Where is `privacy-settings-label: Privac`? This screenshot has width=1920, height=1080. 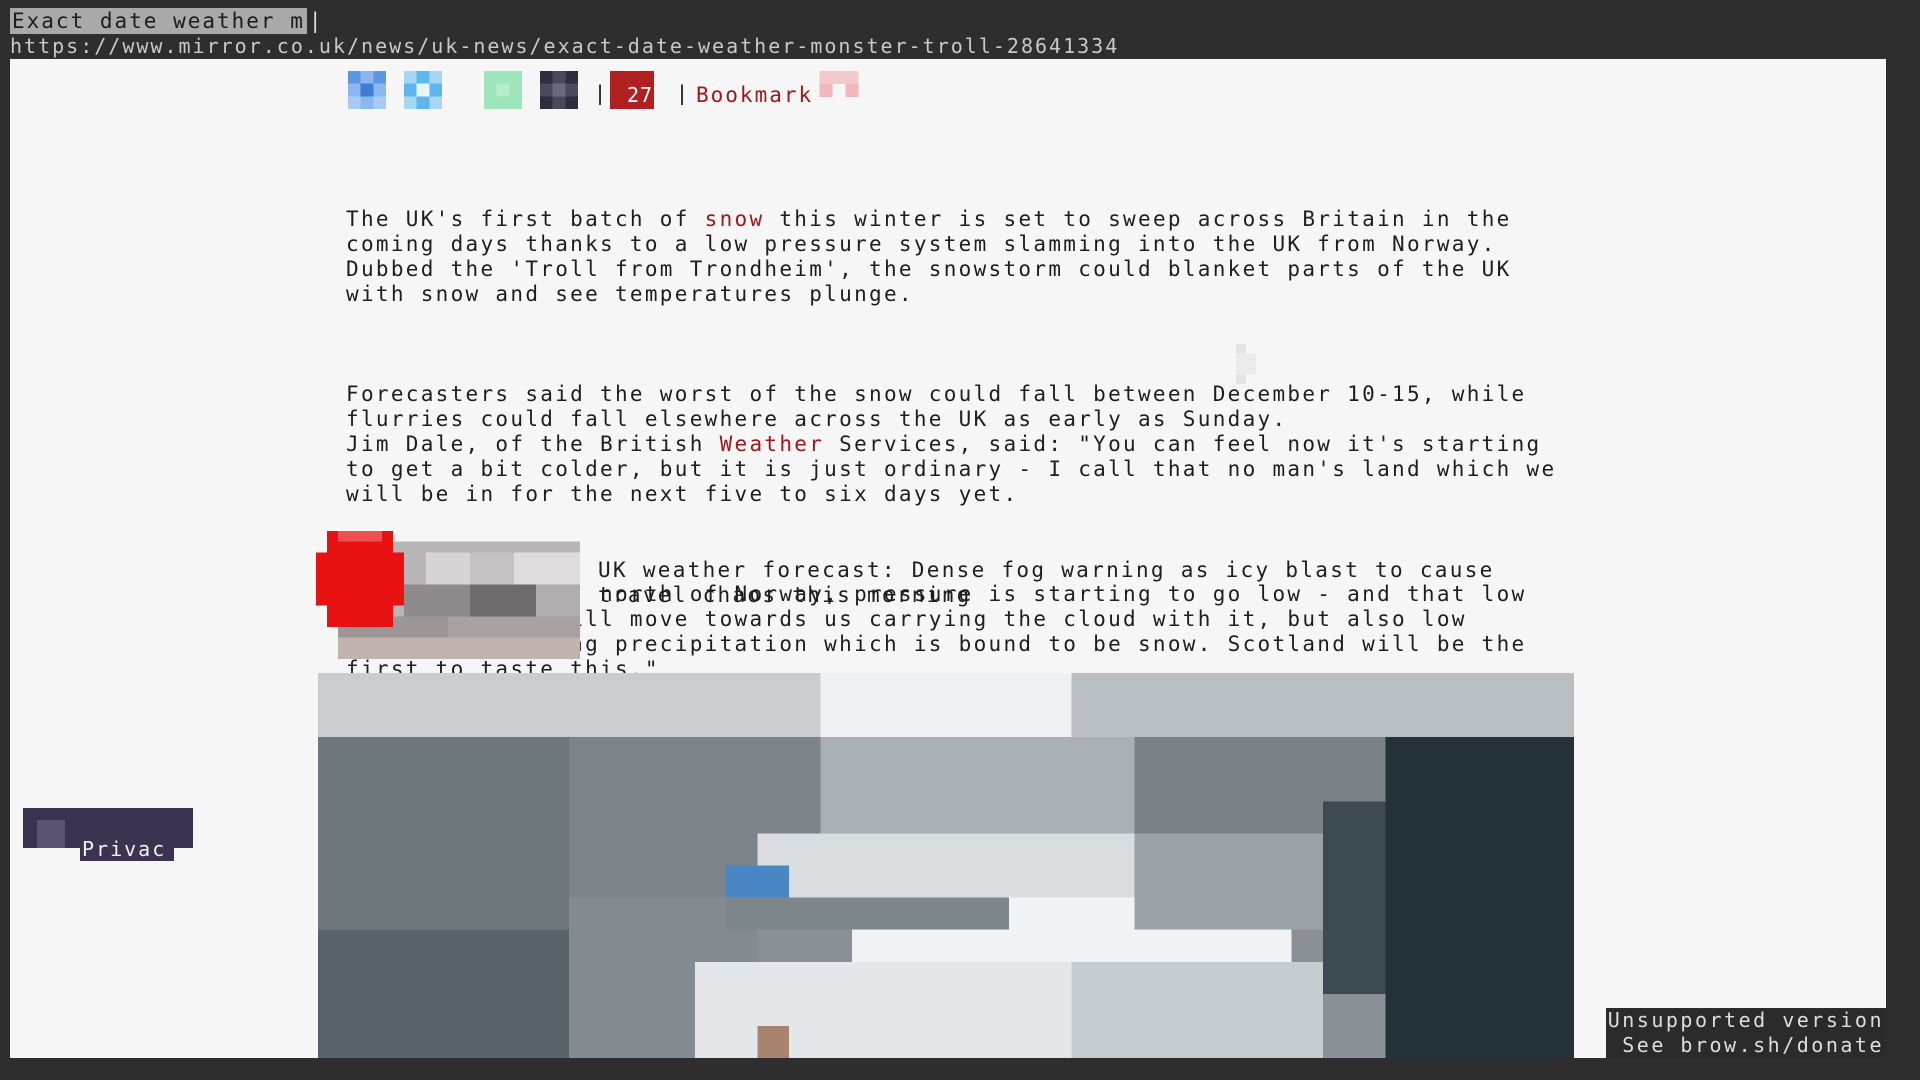 privacy-settings-label: Privac is located at coordinates (127, 849).